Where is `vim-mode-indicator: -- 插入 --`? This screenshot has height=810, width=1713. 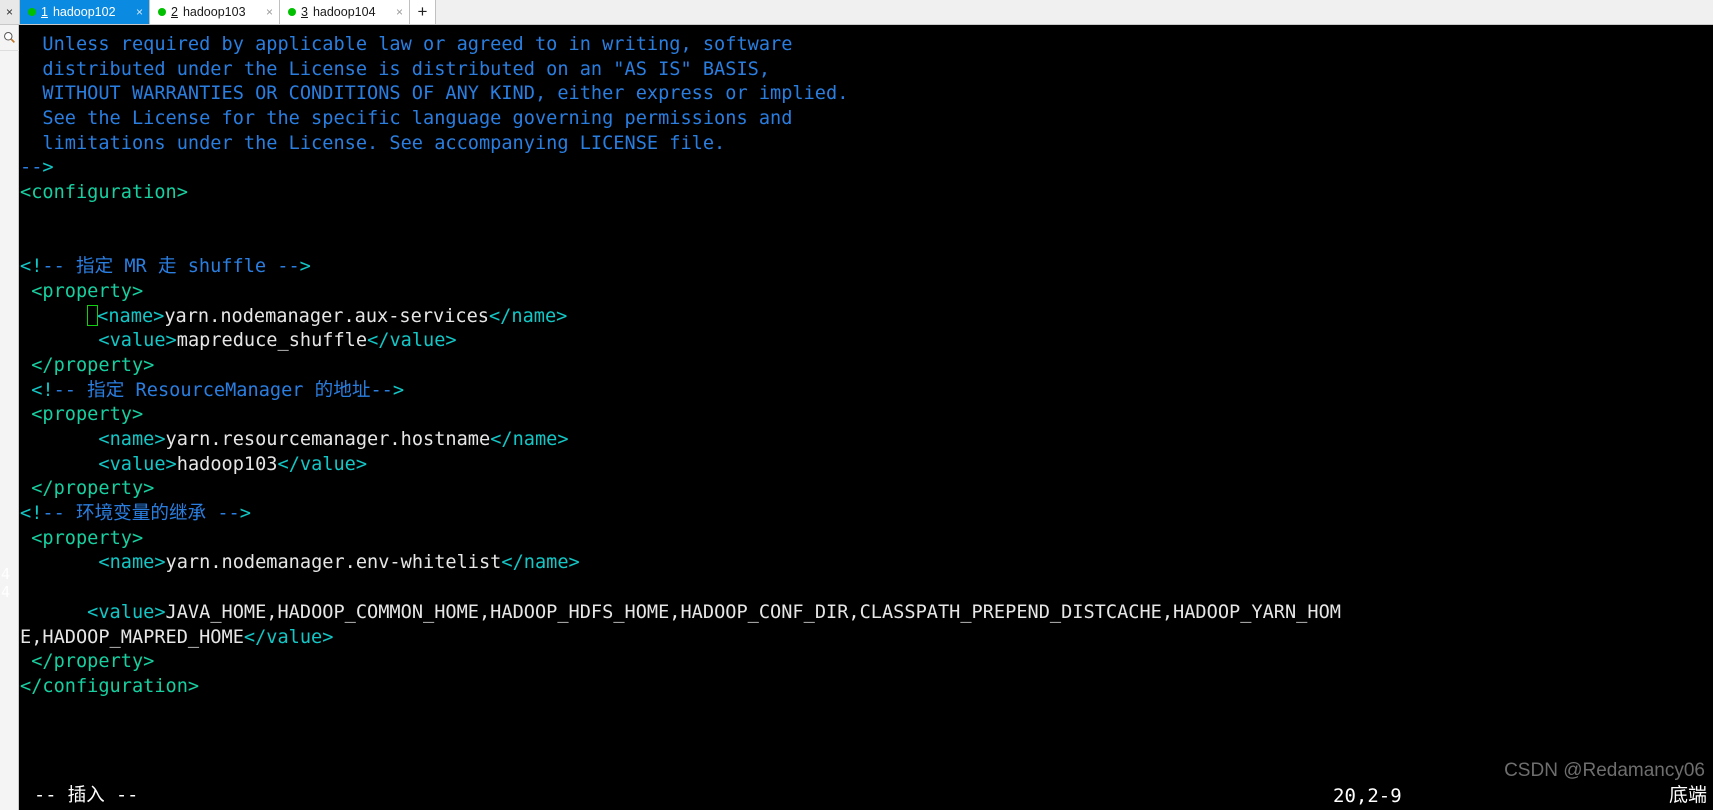 vim-mode-indicator: -- 插入 -- is located at coordinates (86, 795).